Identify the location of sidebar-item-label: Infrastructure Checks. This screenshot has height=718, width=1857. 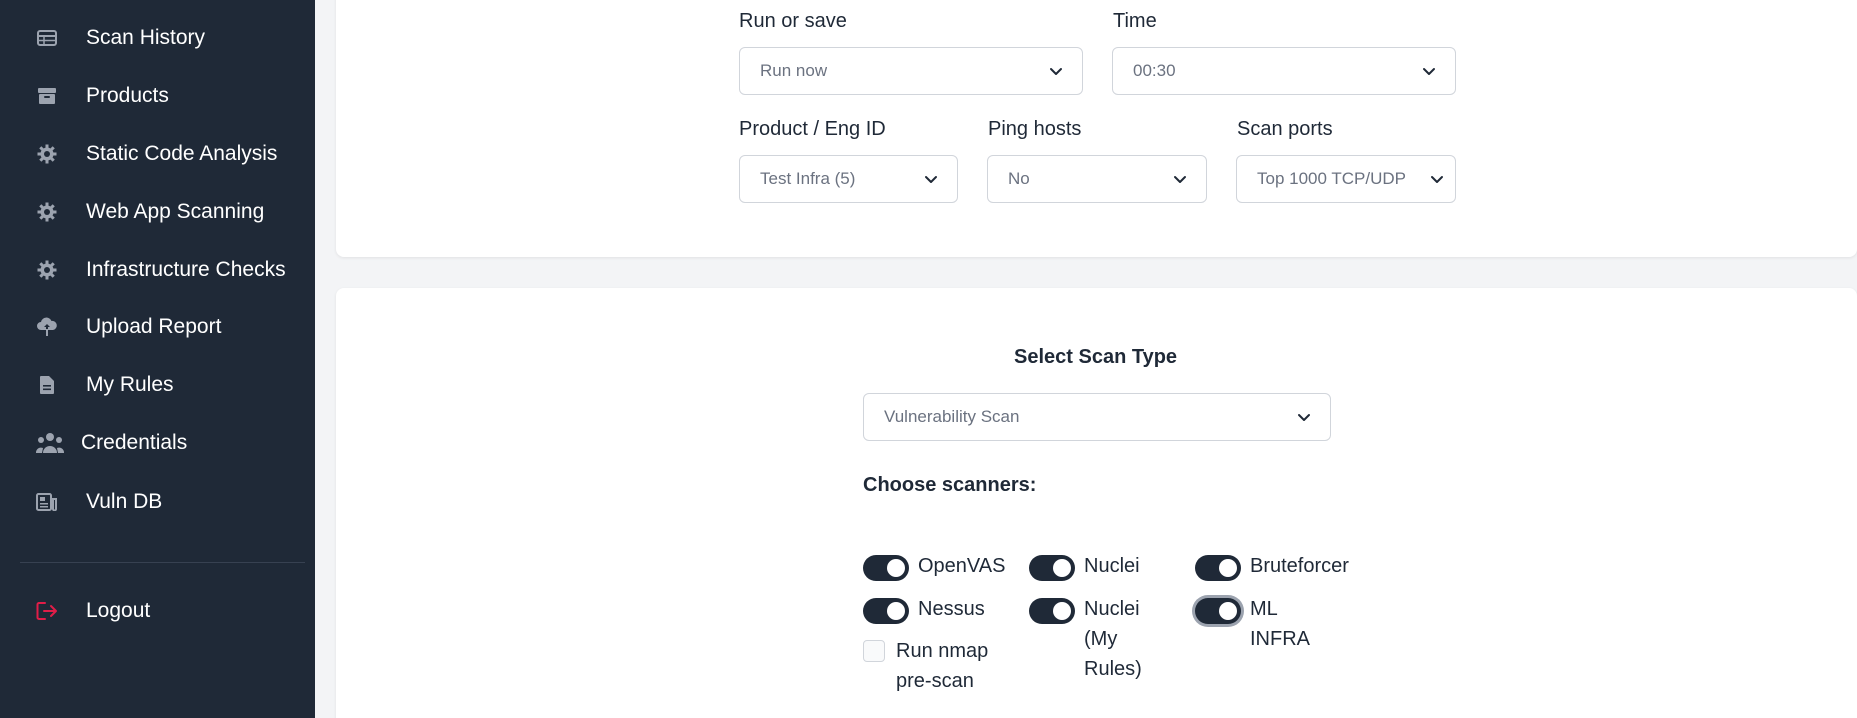
(186, 269).